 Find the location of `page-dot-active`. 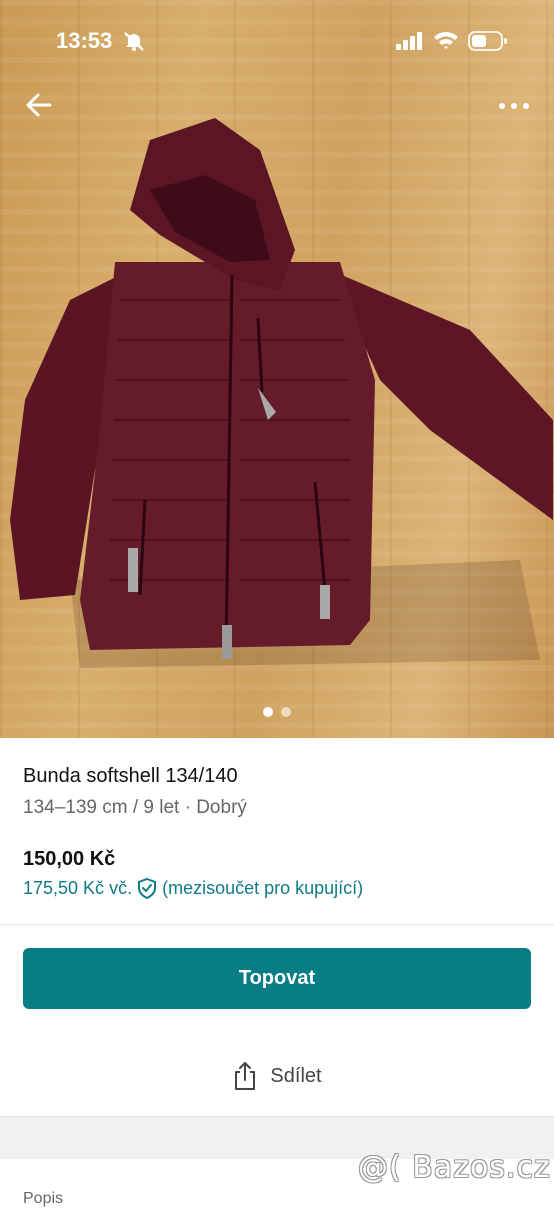

page-dot-active is located at coordinates (267, 712).